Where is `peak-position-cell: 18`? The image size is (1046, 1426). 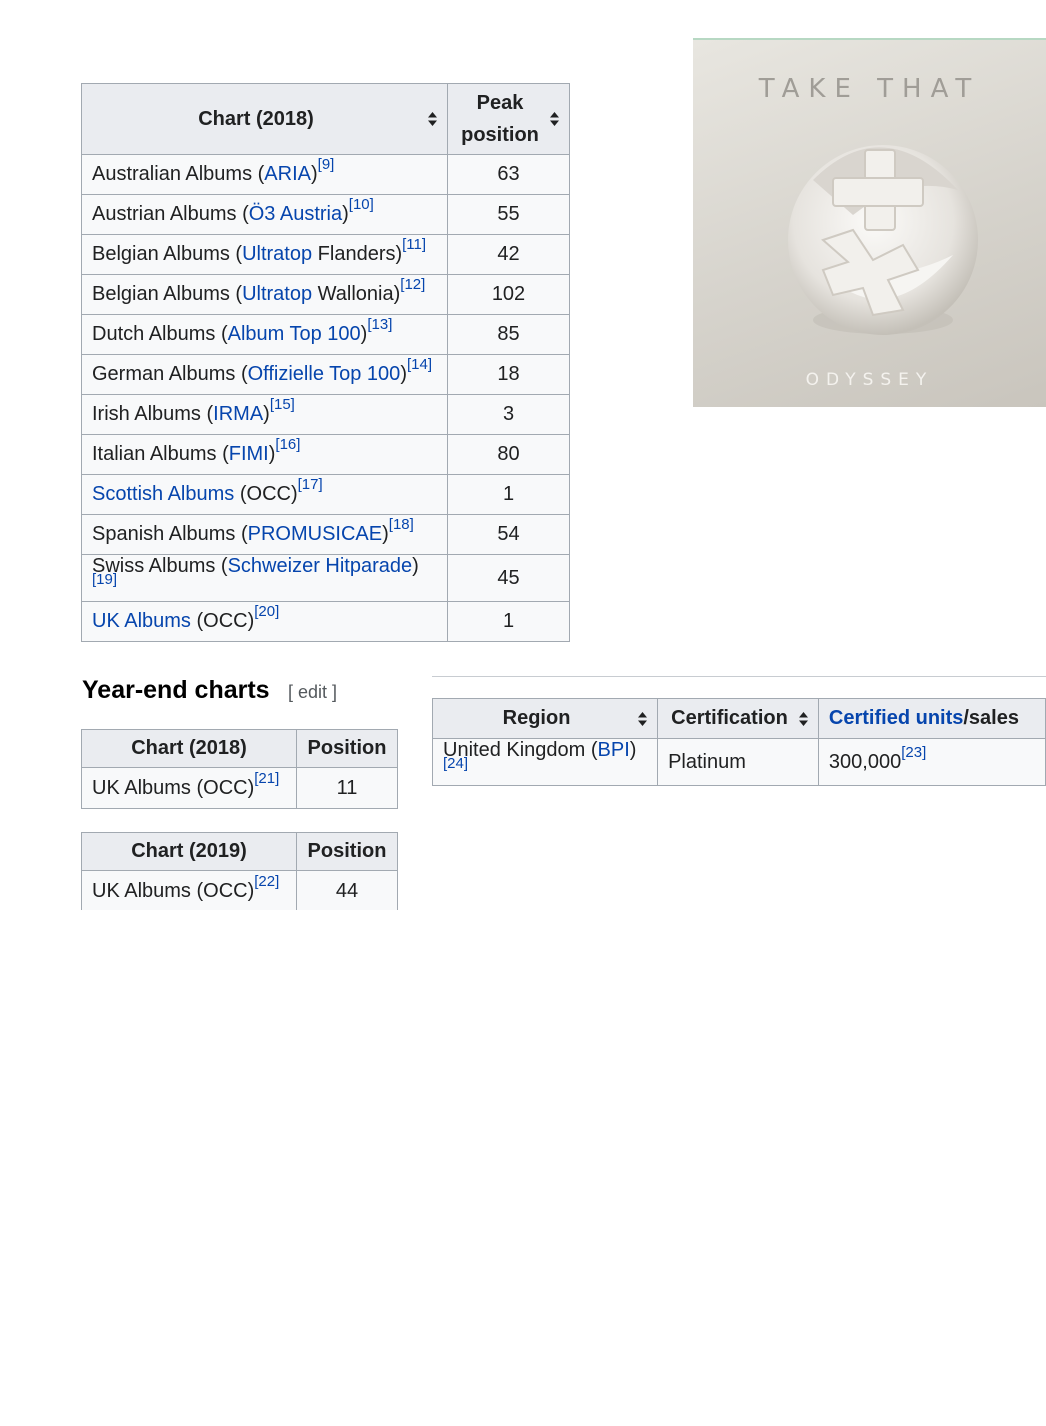 peak-position-cell: 18 is located at coordinates (508, 374).